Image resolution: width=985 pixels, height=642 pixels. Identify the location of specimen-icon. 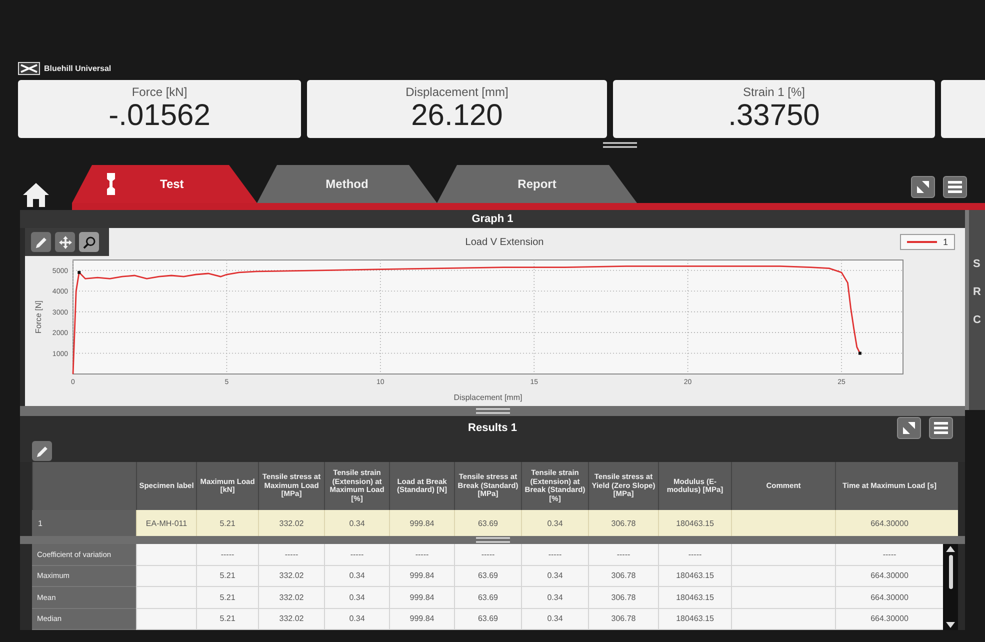
(111, 184).